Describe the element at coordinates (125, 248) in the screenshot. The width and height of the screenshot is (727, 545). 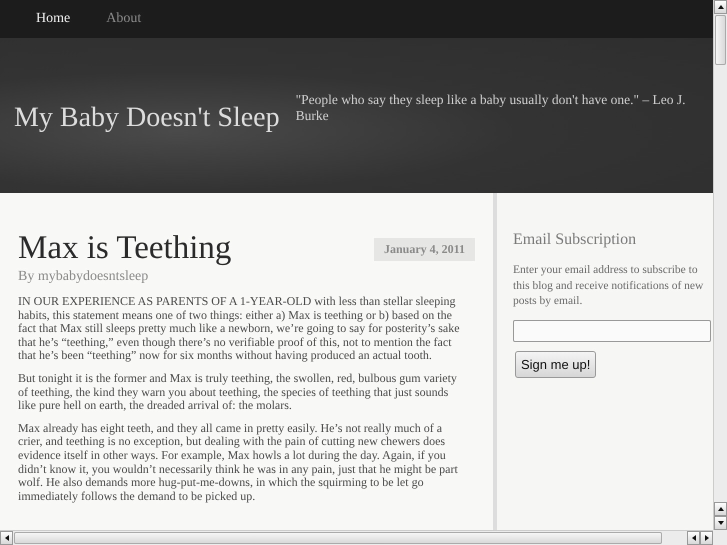
I see `post-title: Max is Teething` at that location.